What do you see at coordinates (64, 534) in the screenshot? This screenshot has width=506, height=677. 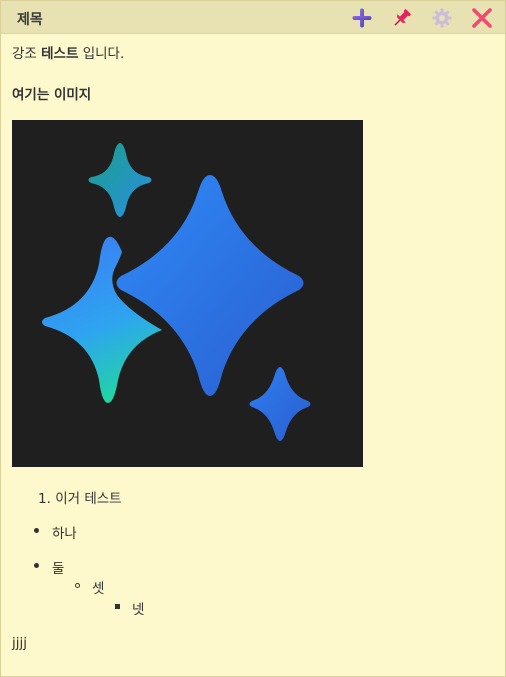 I see `list-item-text: 하나` at bounding box center [64, 534].